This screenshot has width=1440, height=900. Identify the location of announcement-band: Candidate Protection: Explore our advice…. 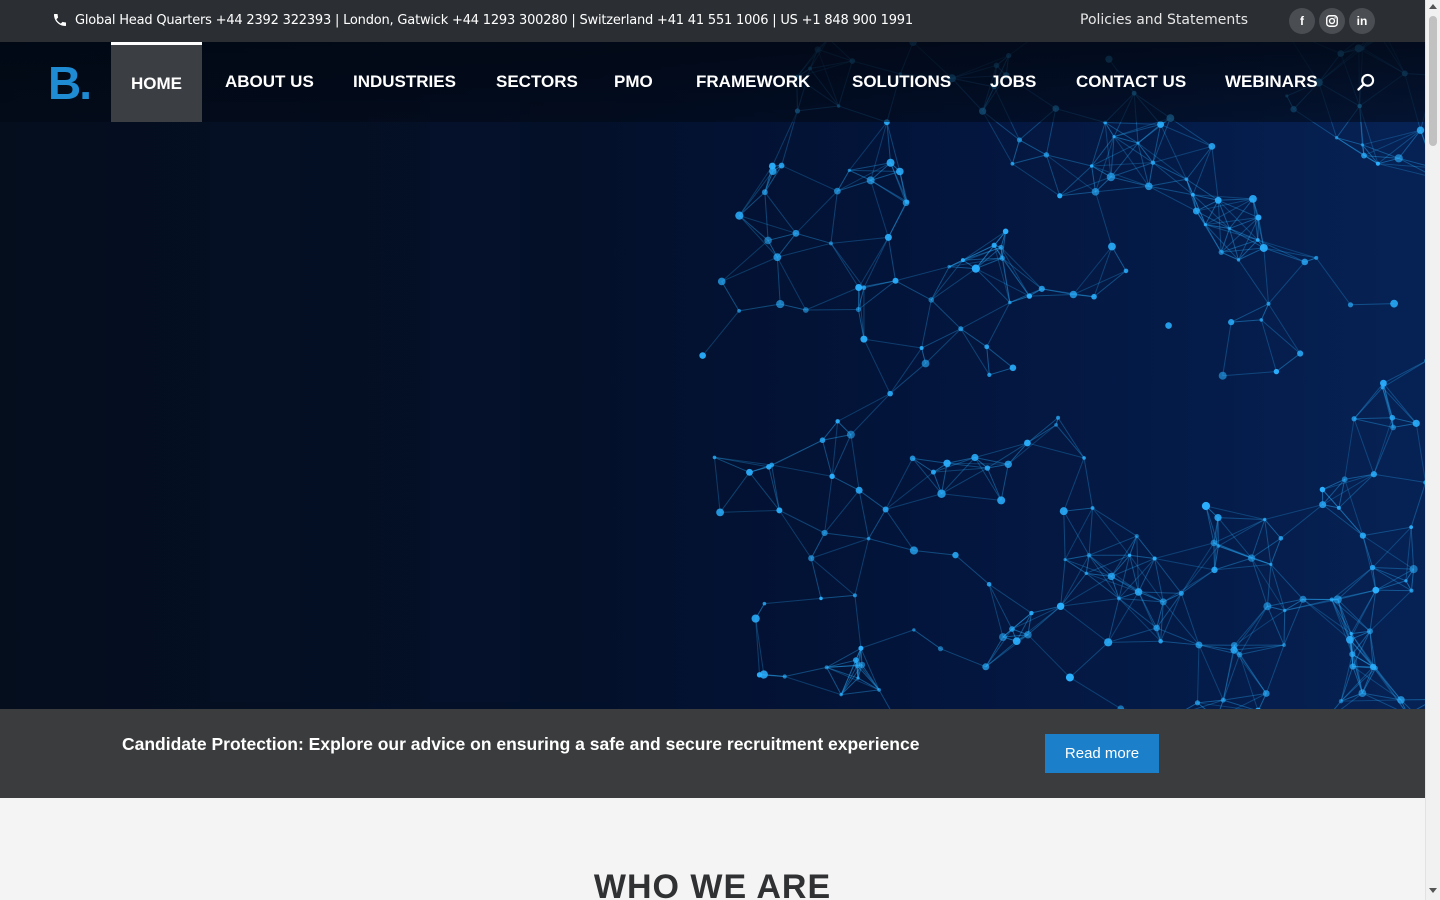
(712, 753).